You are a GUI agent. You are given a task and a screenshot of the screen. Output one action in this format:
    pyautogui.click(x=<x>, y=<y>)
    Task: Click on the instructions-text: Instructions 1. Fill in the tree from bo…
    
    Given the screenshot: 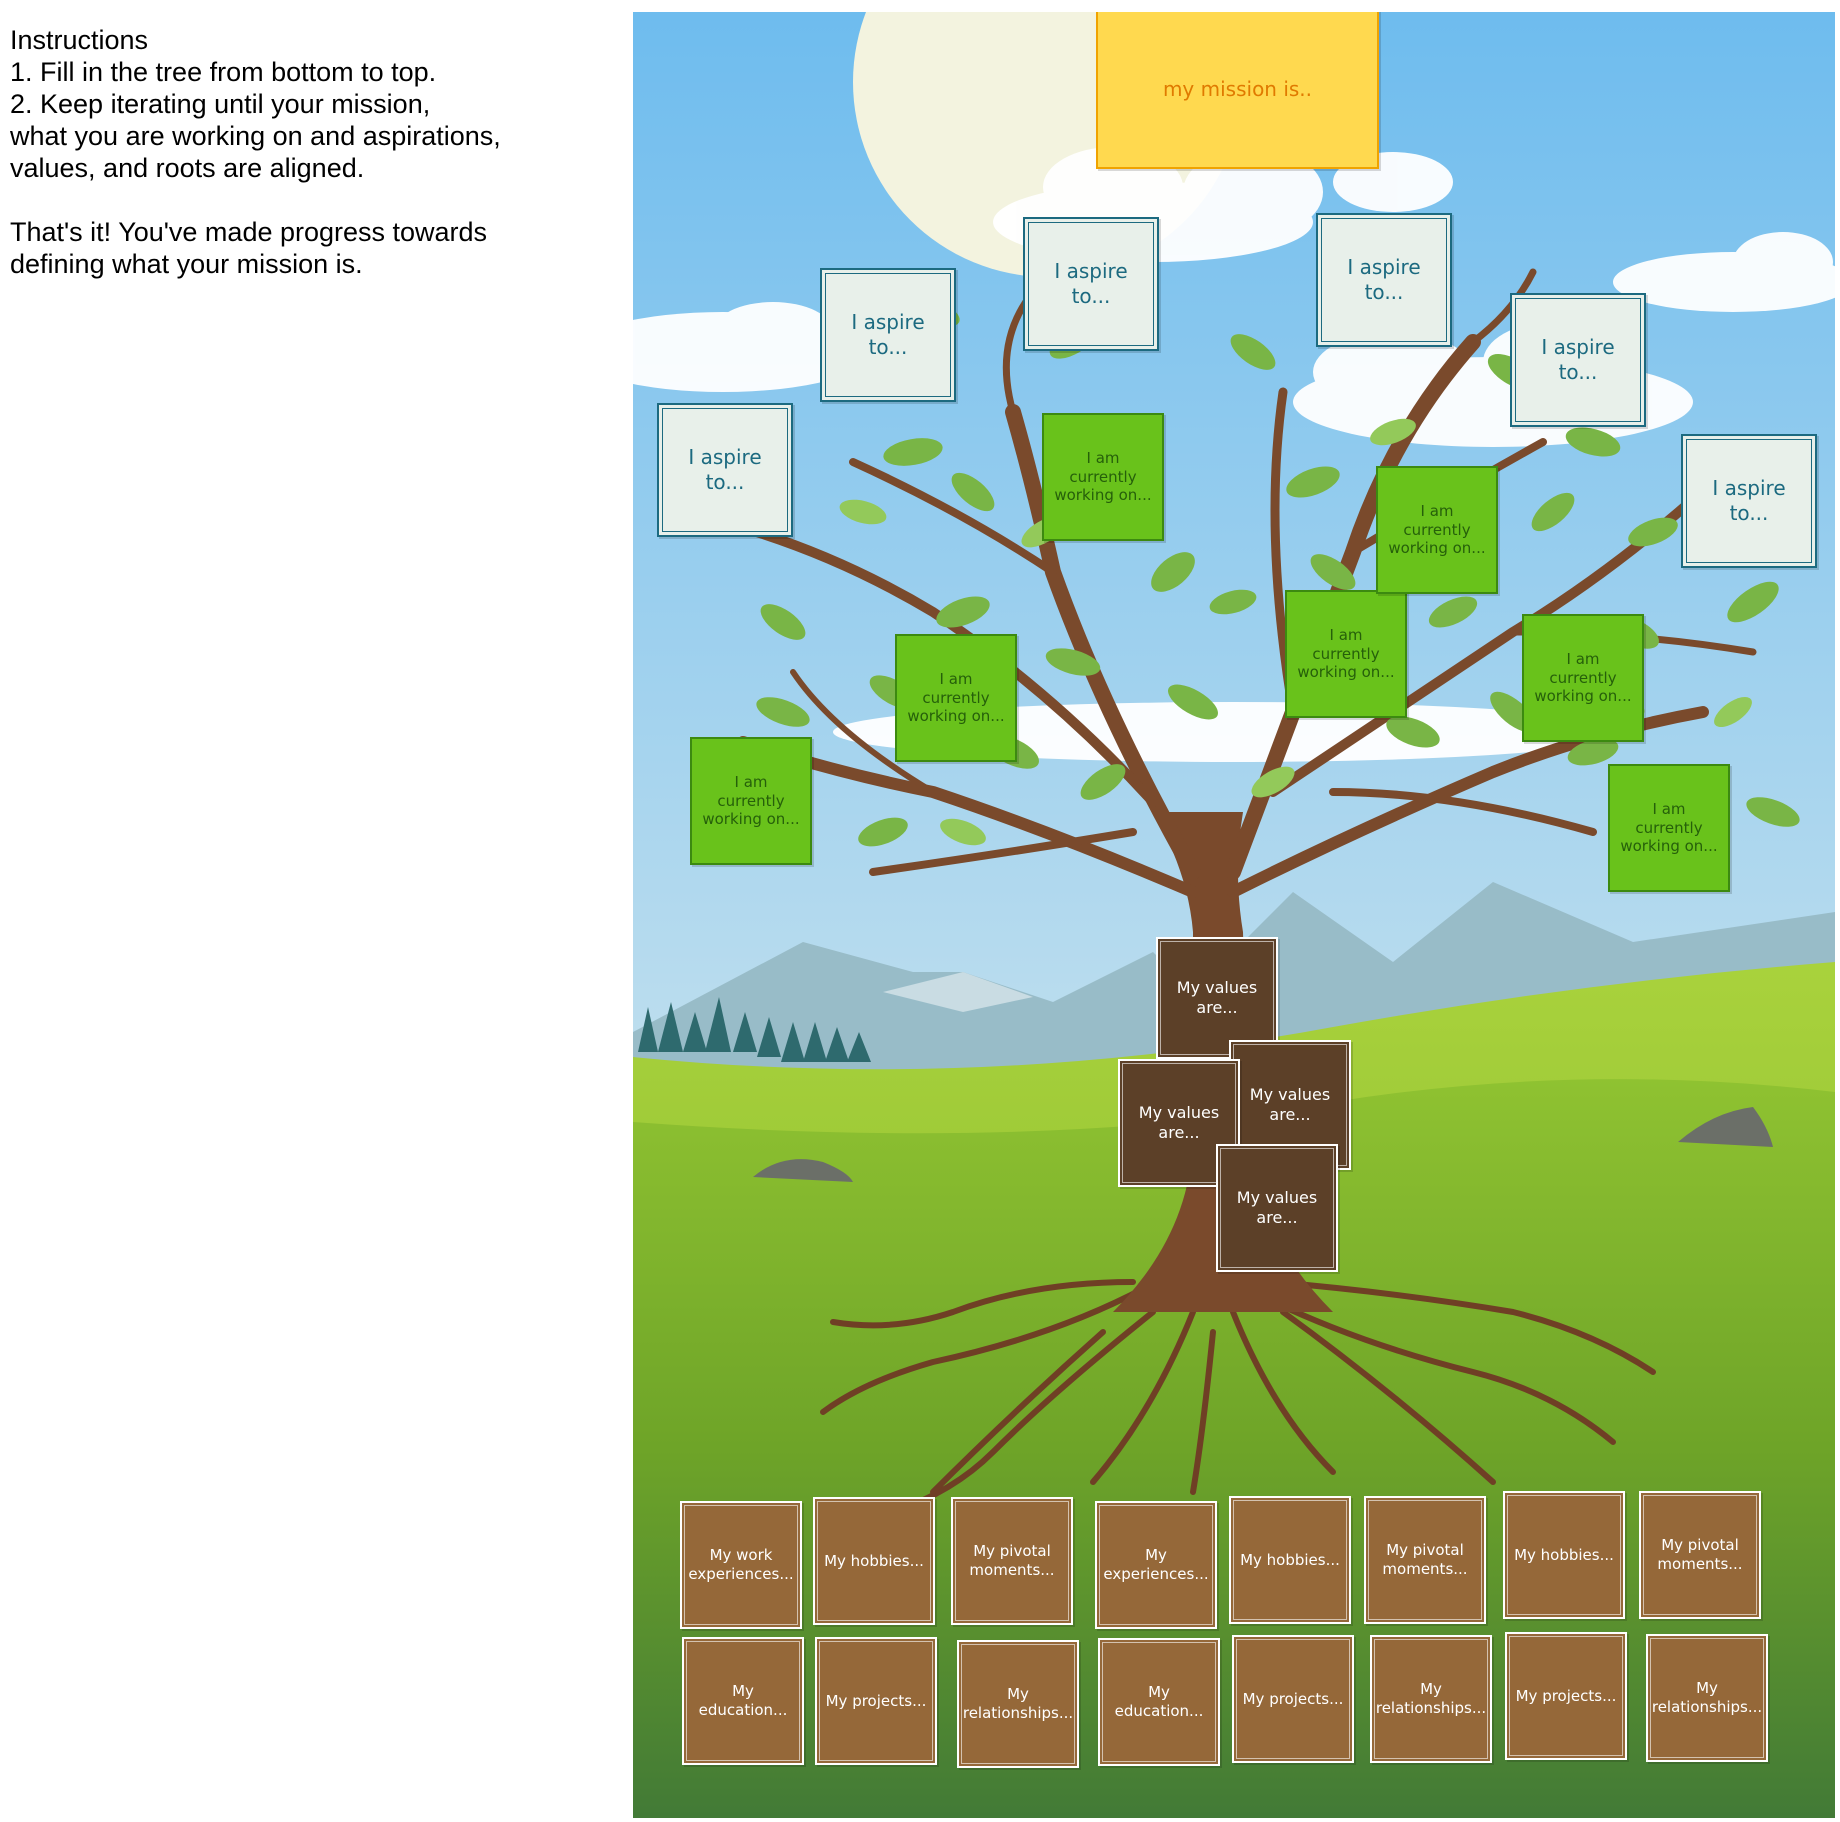 What is the action you would take?
    pyautogui.click(x=310, y=152)
    